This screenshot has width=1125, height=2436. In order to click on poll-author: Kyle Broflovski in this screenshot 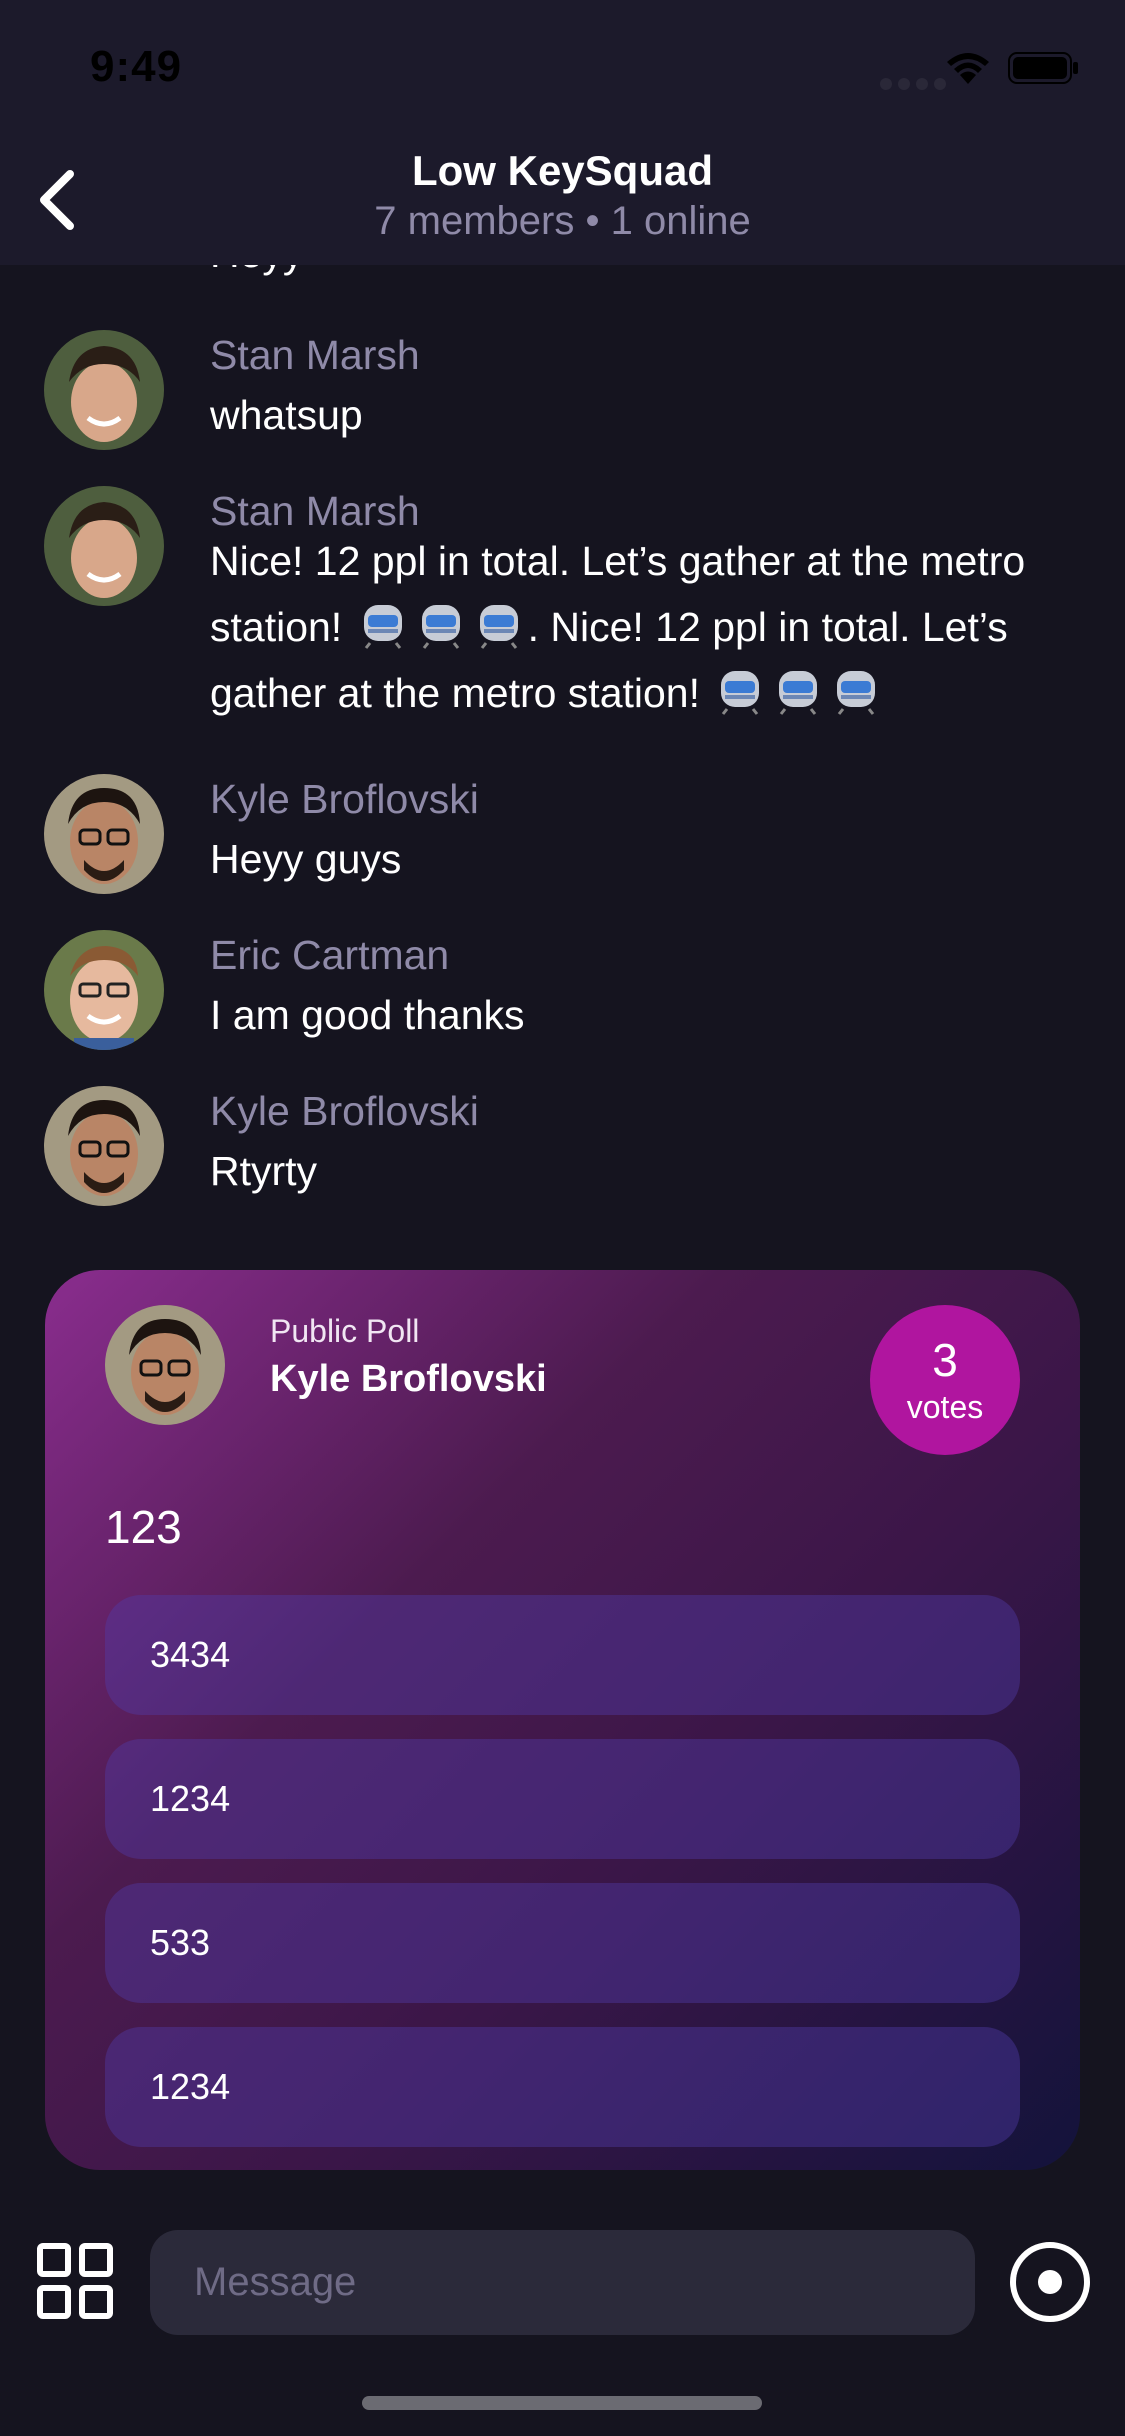, I will do `click(408, 1379)`.